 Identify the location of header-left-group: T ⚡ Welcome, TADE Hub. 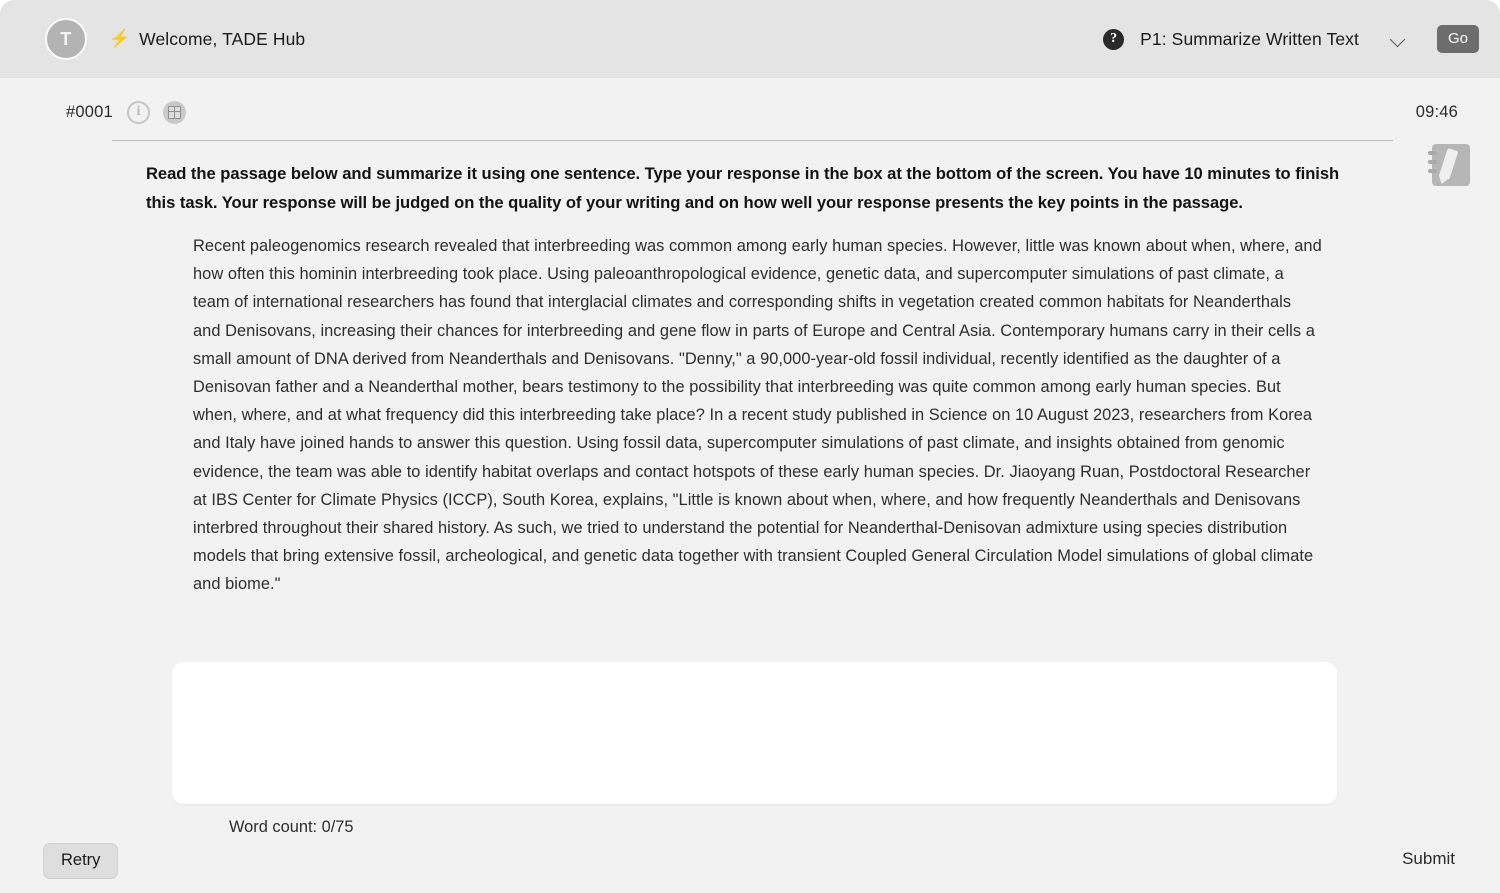
(175, 39).